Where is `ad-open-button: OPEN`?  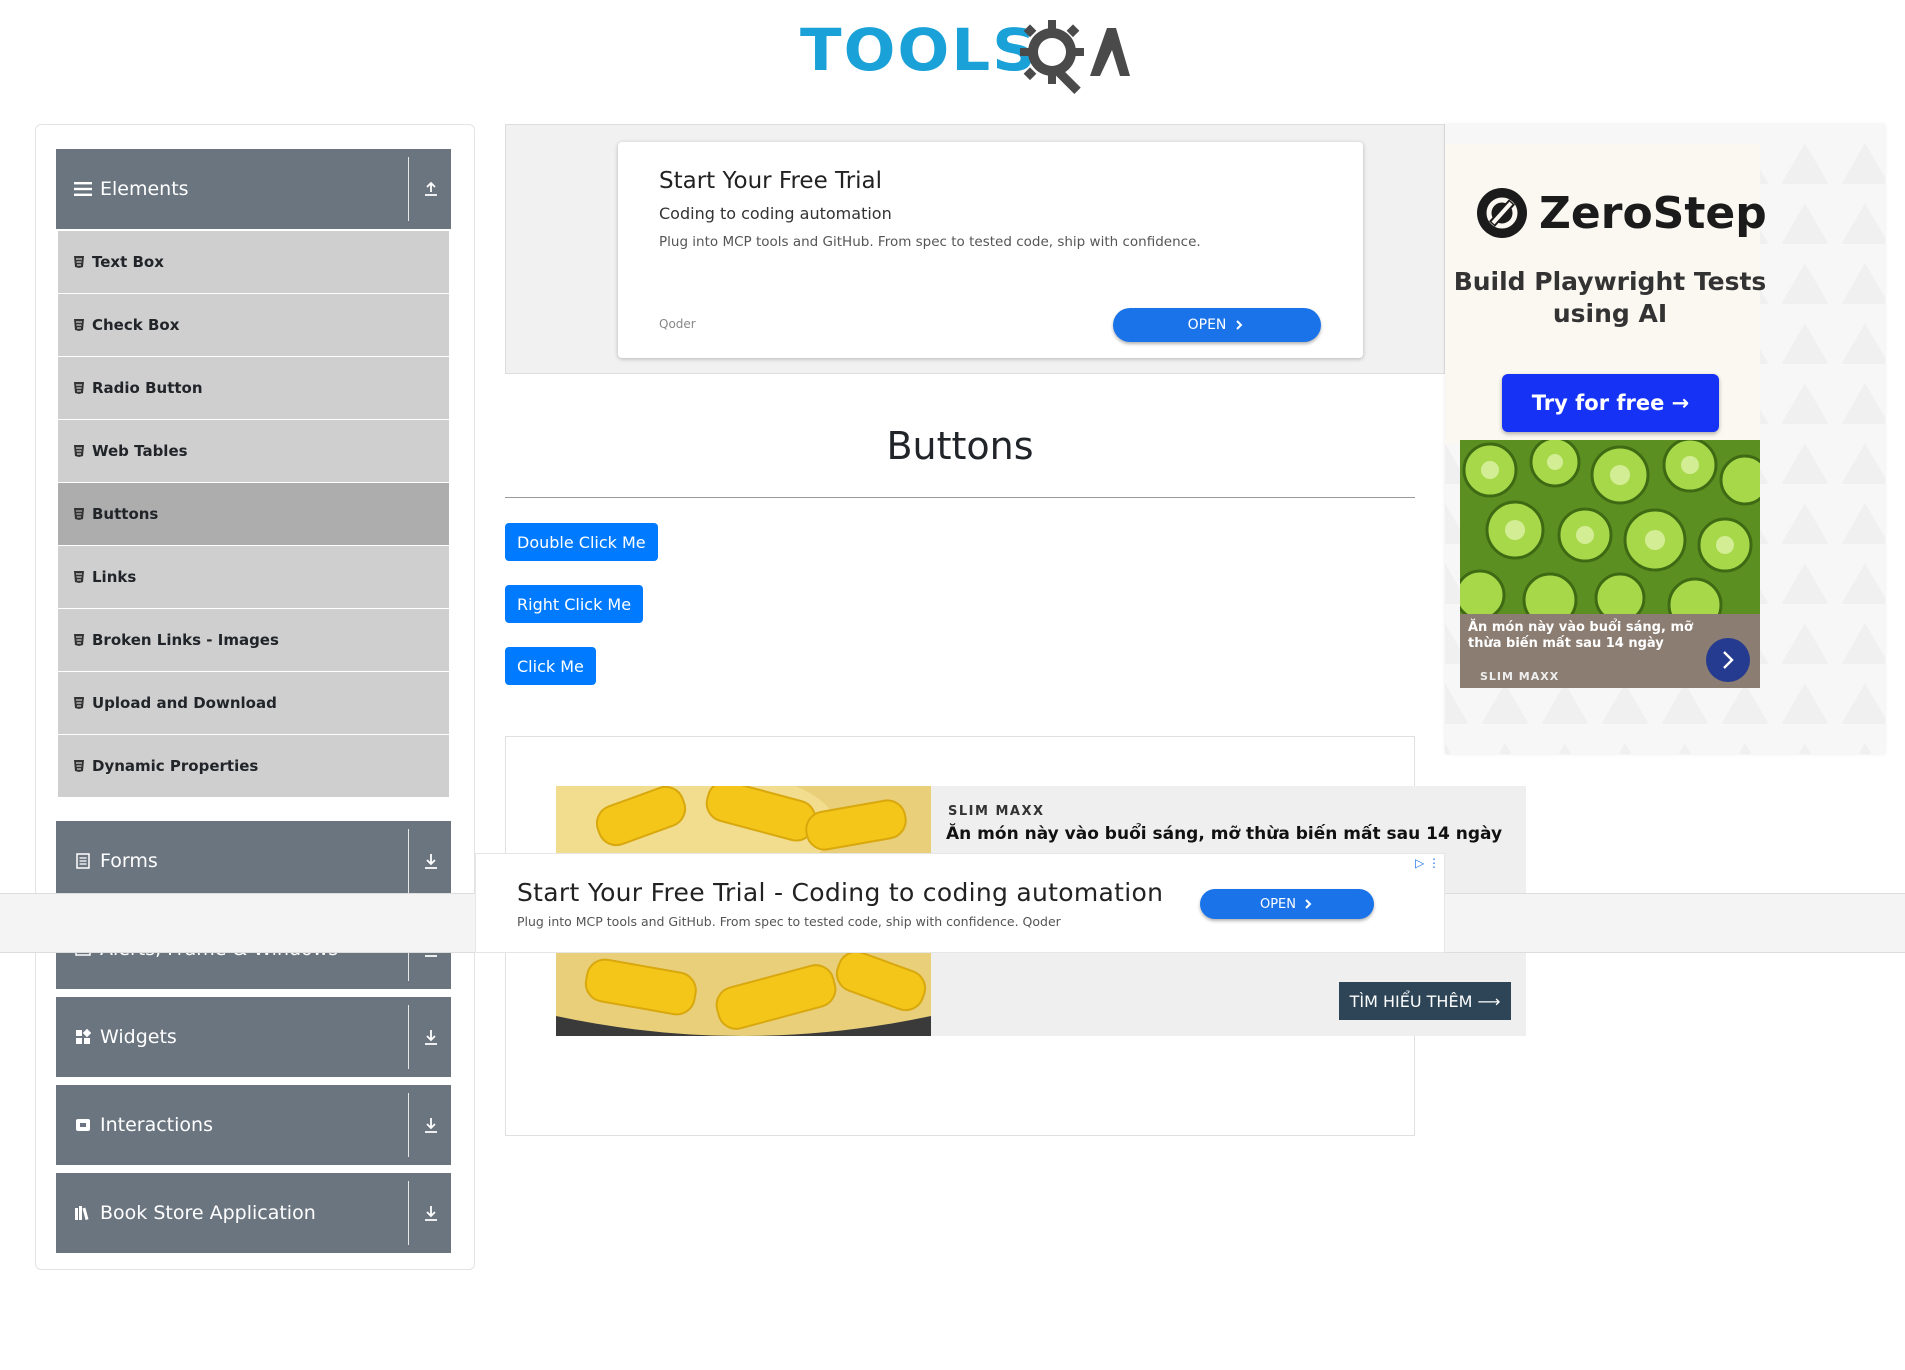
ad-open-button: OPEN is located at coordinates (1217, 325).